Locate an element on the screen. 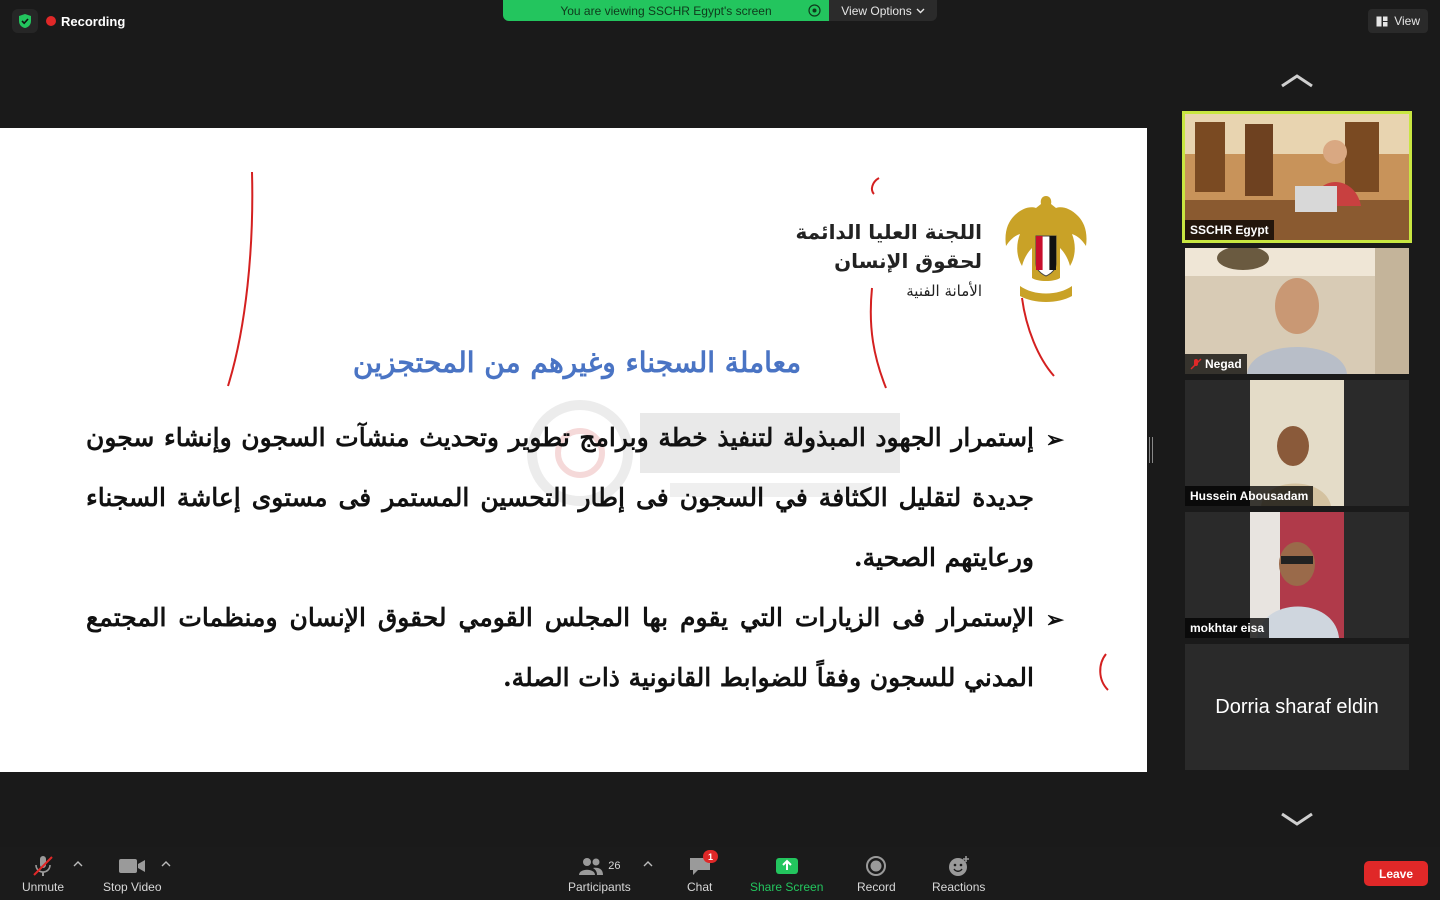 The height and width of the screenshot is (900, 1440). share-screen-button: Share Screen is located at coordinates (786, 874).